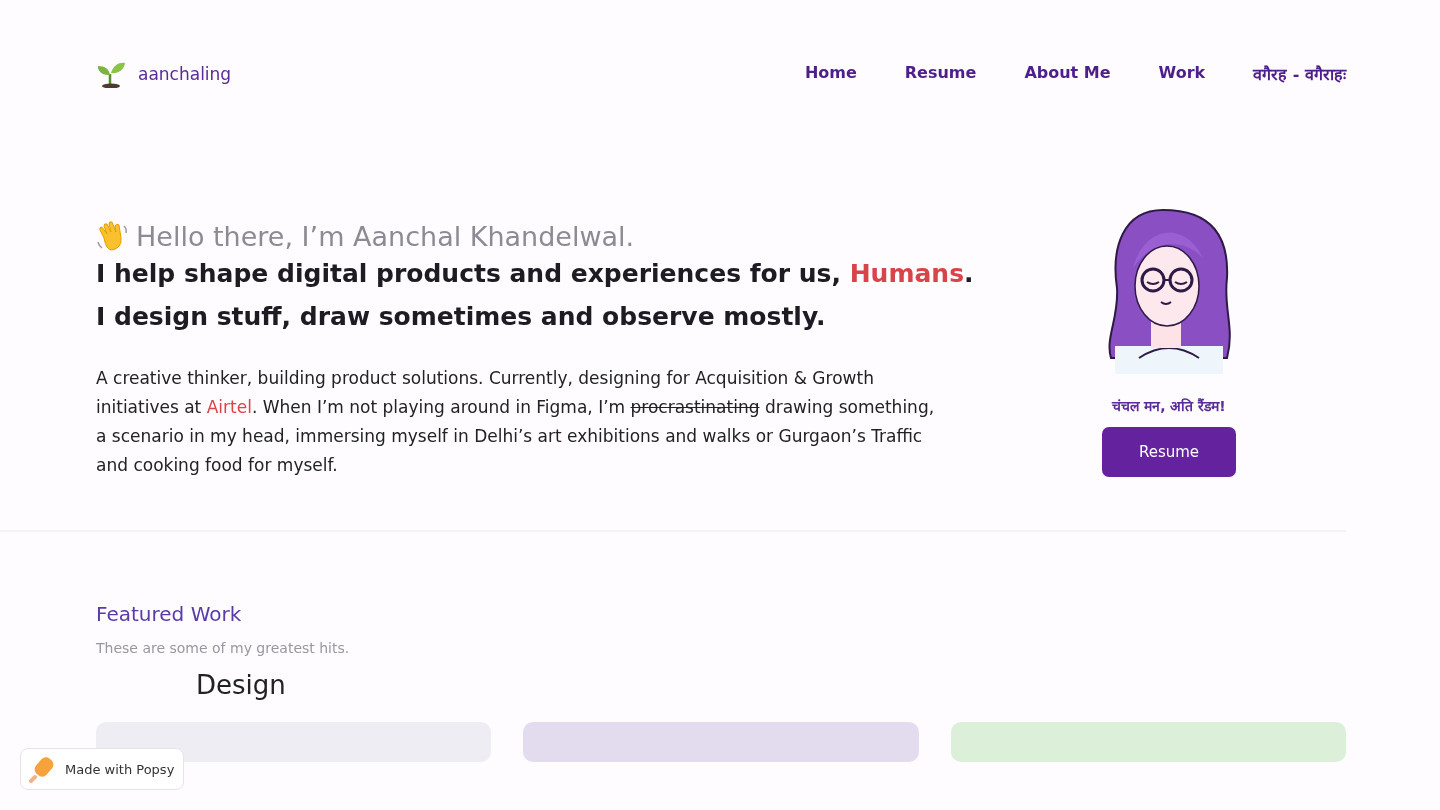 Image resolution: width=1440 pixels, height=810 pixels. I want to click on nav-link: Work, so click(1182, 74).